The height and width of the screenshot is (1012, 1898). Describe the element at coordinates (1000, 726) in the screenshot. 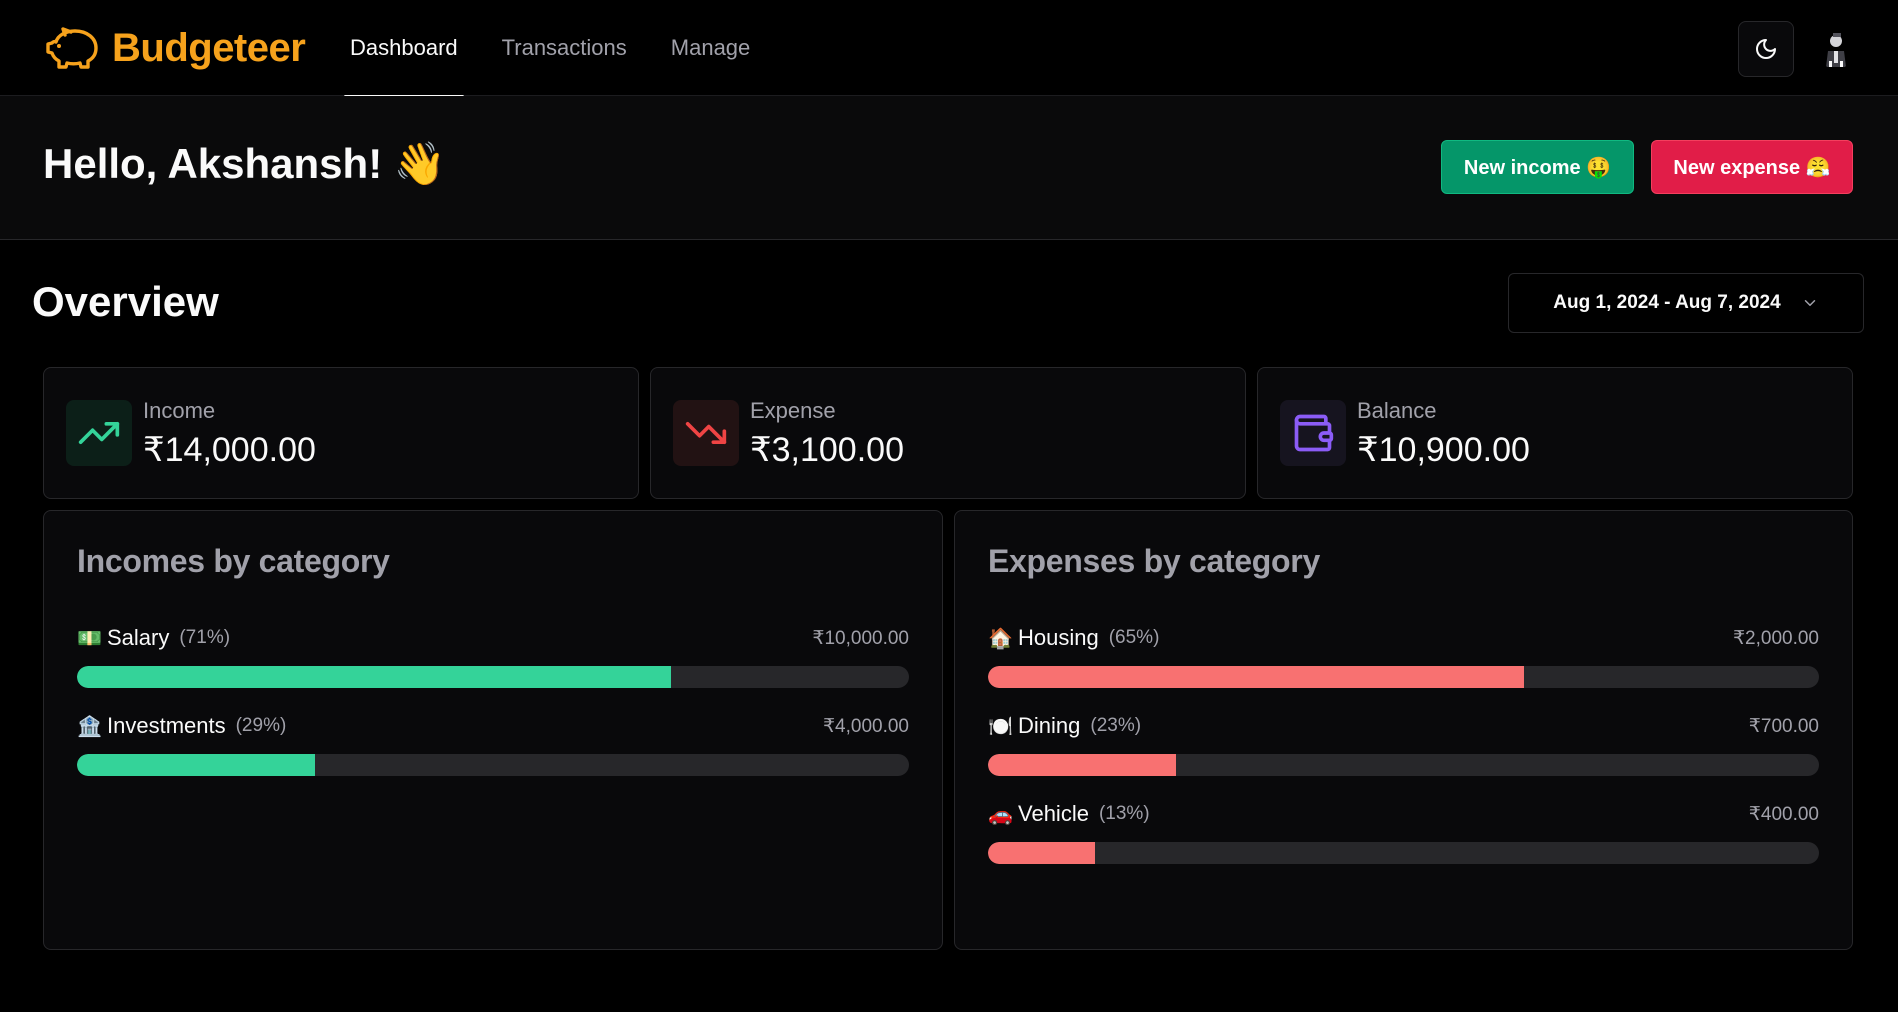

I see `plate-emoji-icon: 🍽️` at that location.